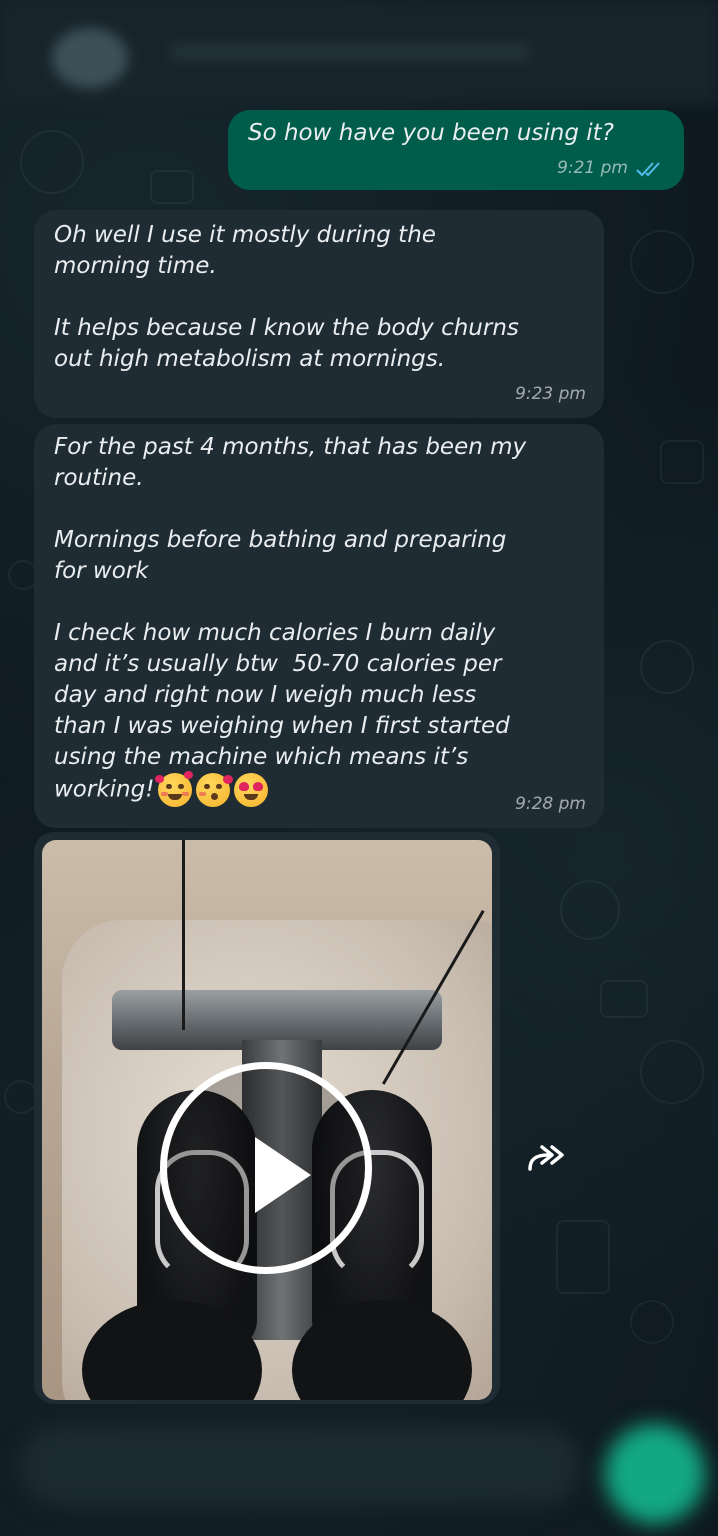 This screenshot has width=718, height=1536. What do you see at coordinates (456, 150) in the screenshot?
I see `outgoing-message: So how have you been using it? 9:21 pm` at bounding box center [456, 150].